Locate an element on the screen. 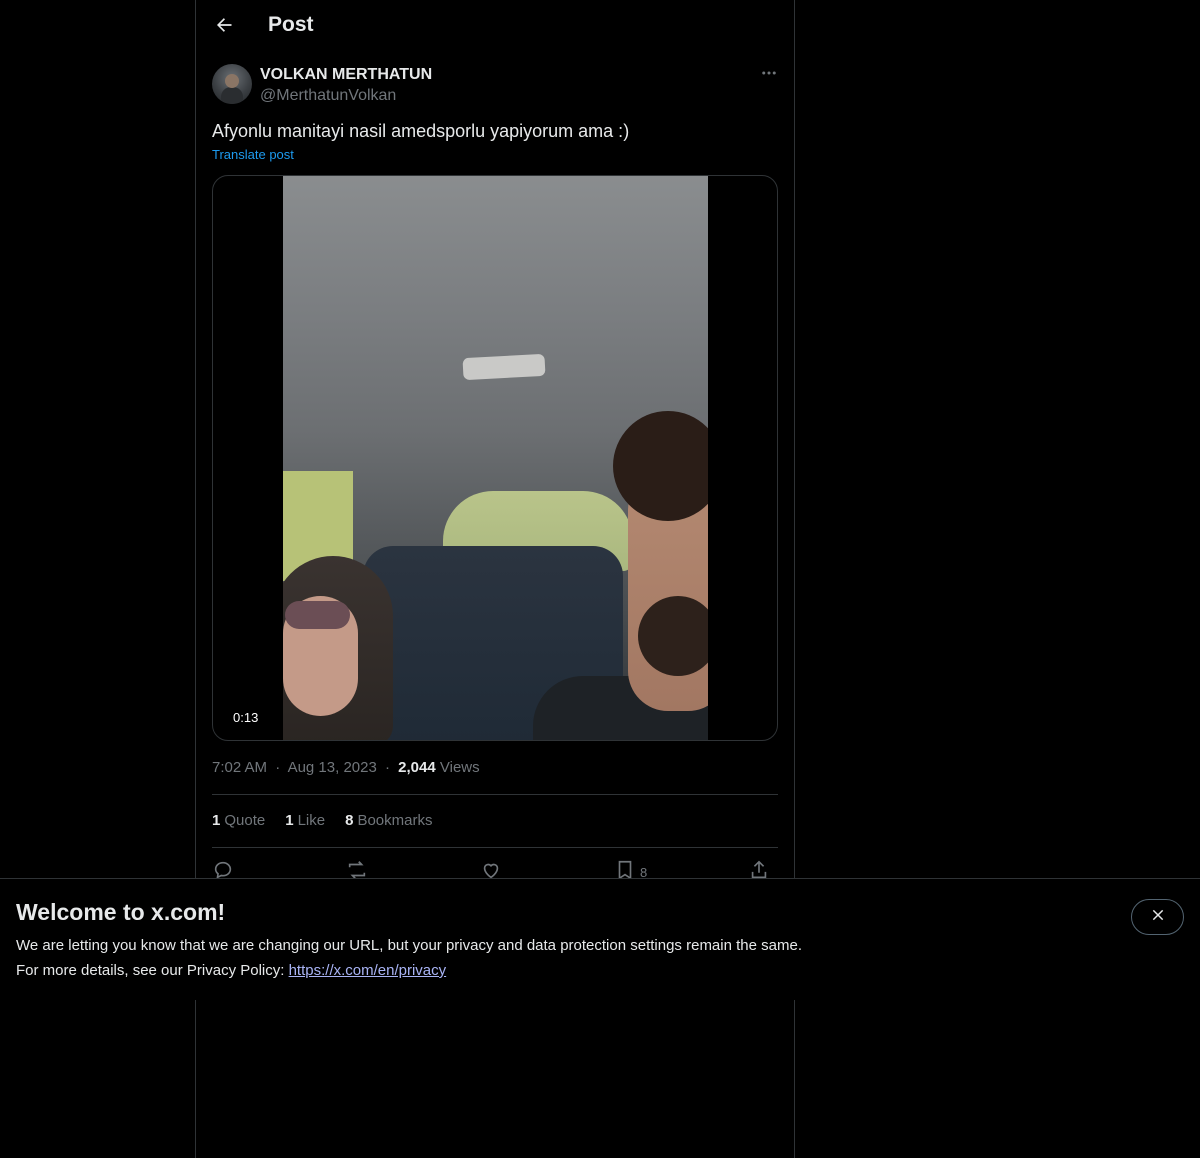 This screenshot has width=1200, height=1158. close-icon is located at coordinates (1158, 917).